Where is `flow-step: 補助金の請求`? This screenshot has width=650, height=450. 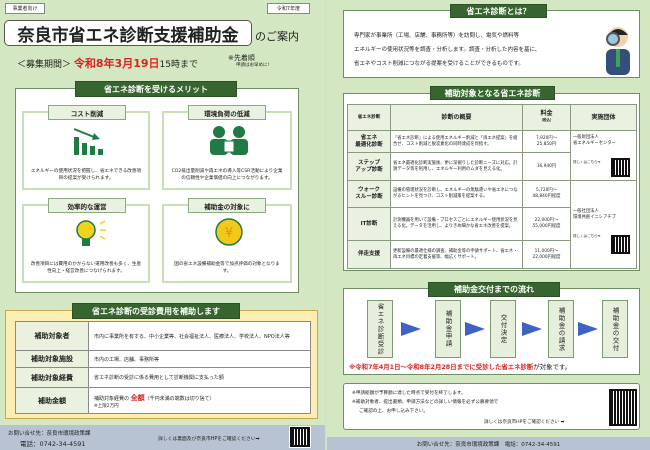 flow-step: 補助金の請求 is located at coordinates (561, 329).